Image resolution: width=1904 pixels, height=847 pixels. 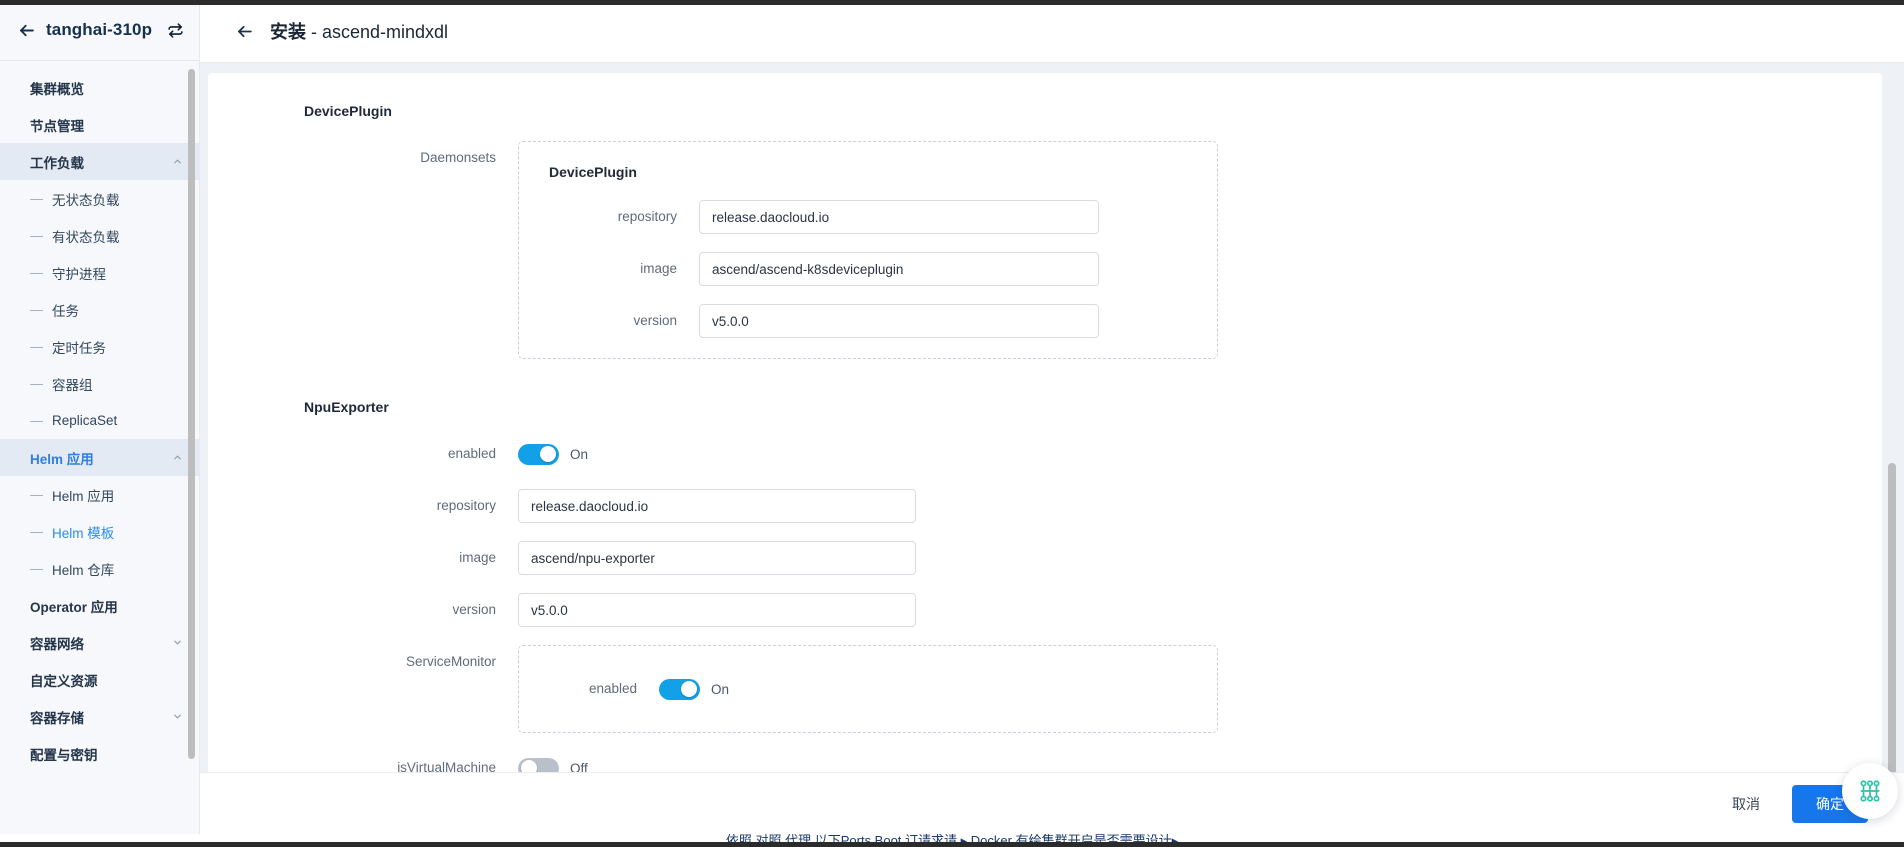 I want to click on field-label-daemonsets: Daemonsets, so click(x=458, y=157).